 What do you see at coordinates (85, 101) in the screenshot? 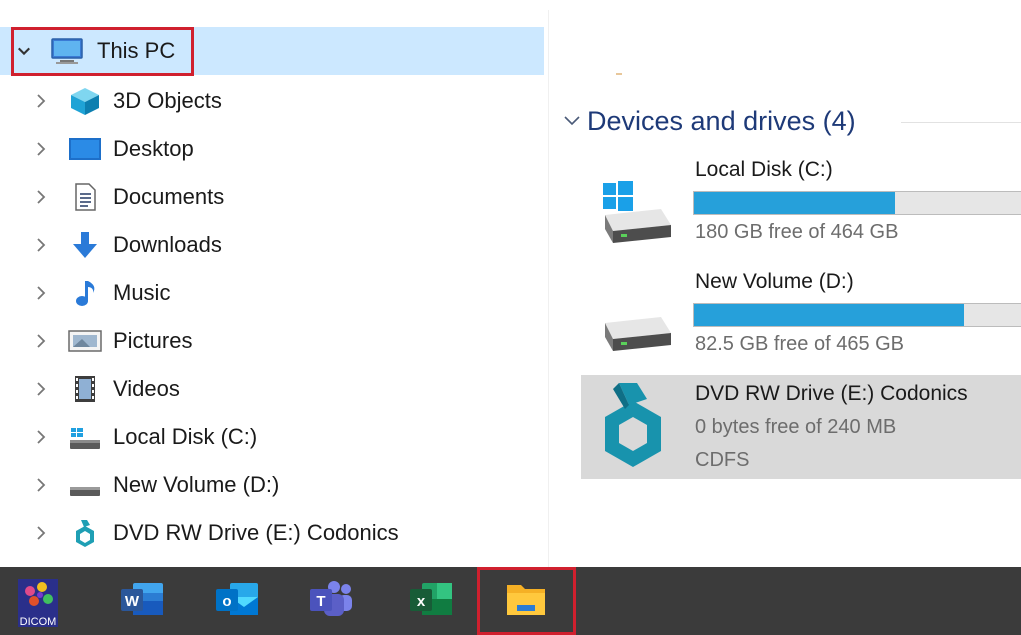
I see `3d-objects-icon` at bounding box center [85, 101].